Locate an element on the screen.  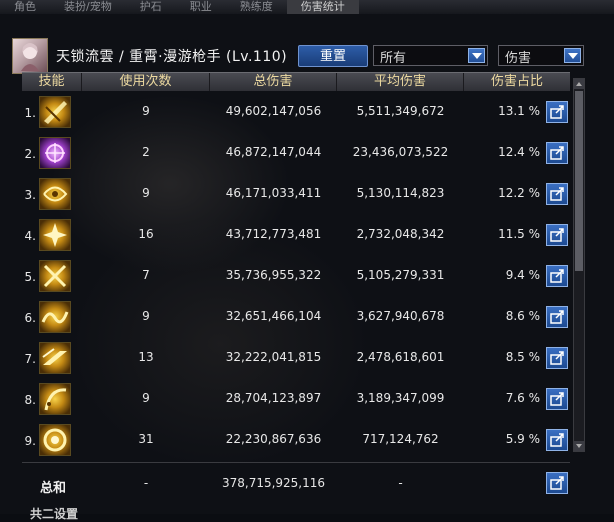
row-index: 5. is located at coordinates (30, 277).